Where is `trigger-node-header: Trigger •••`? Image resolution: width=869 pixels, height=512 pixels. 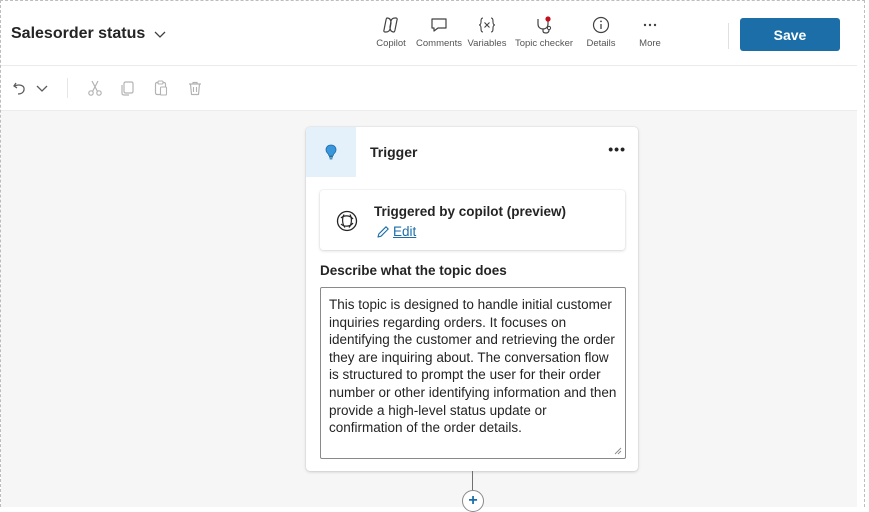
trigger-node-header: Trigger ••• is located at coordinates (472, 152).